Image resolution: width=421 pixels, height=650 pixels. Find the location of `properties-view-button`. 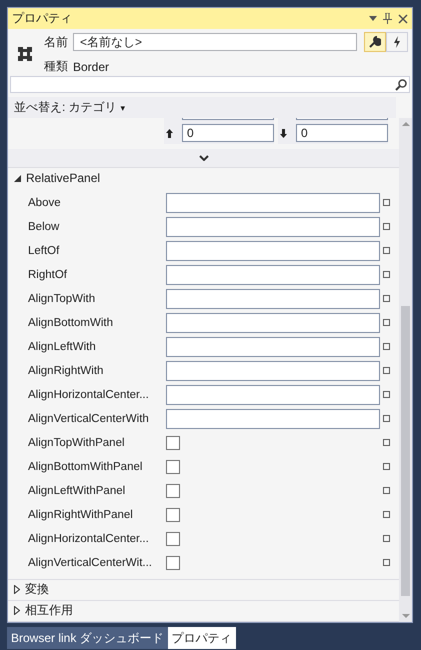

properties-view-button is located at coordinates (375, 42).